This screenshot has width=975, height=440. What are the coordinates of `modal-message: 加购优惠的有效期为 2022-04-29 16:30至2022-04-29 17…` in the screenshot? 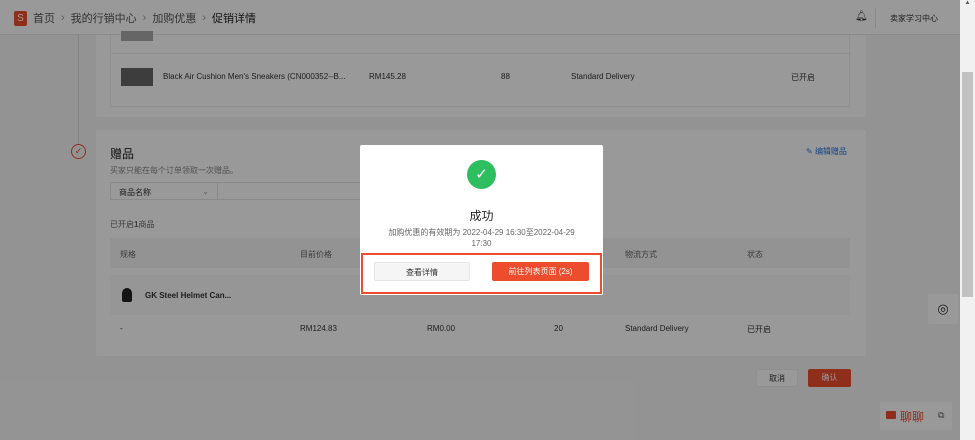 It's located at (481, 238).